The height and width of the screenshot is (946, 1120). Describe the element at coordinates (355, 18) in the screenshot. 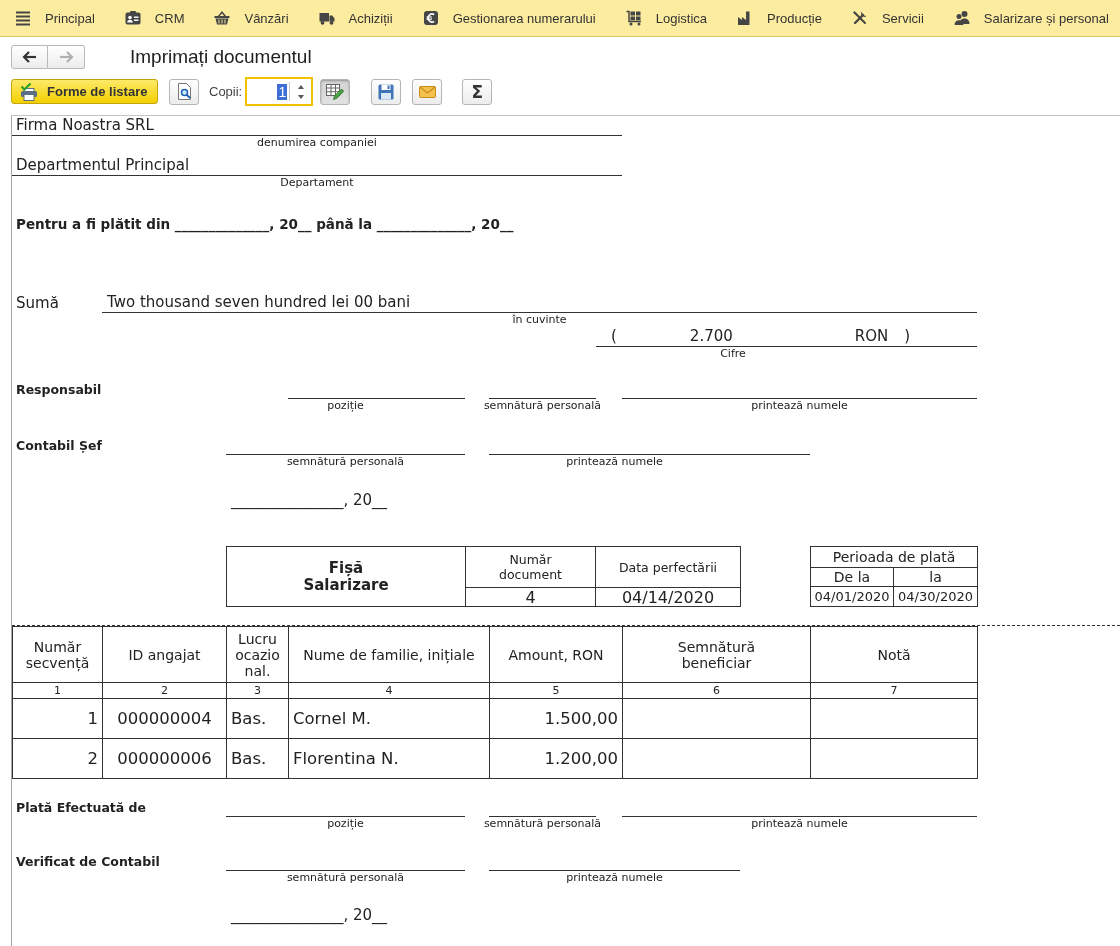

I see `menu-item: Achiziții` at that location.